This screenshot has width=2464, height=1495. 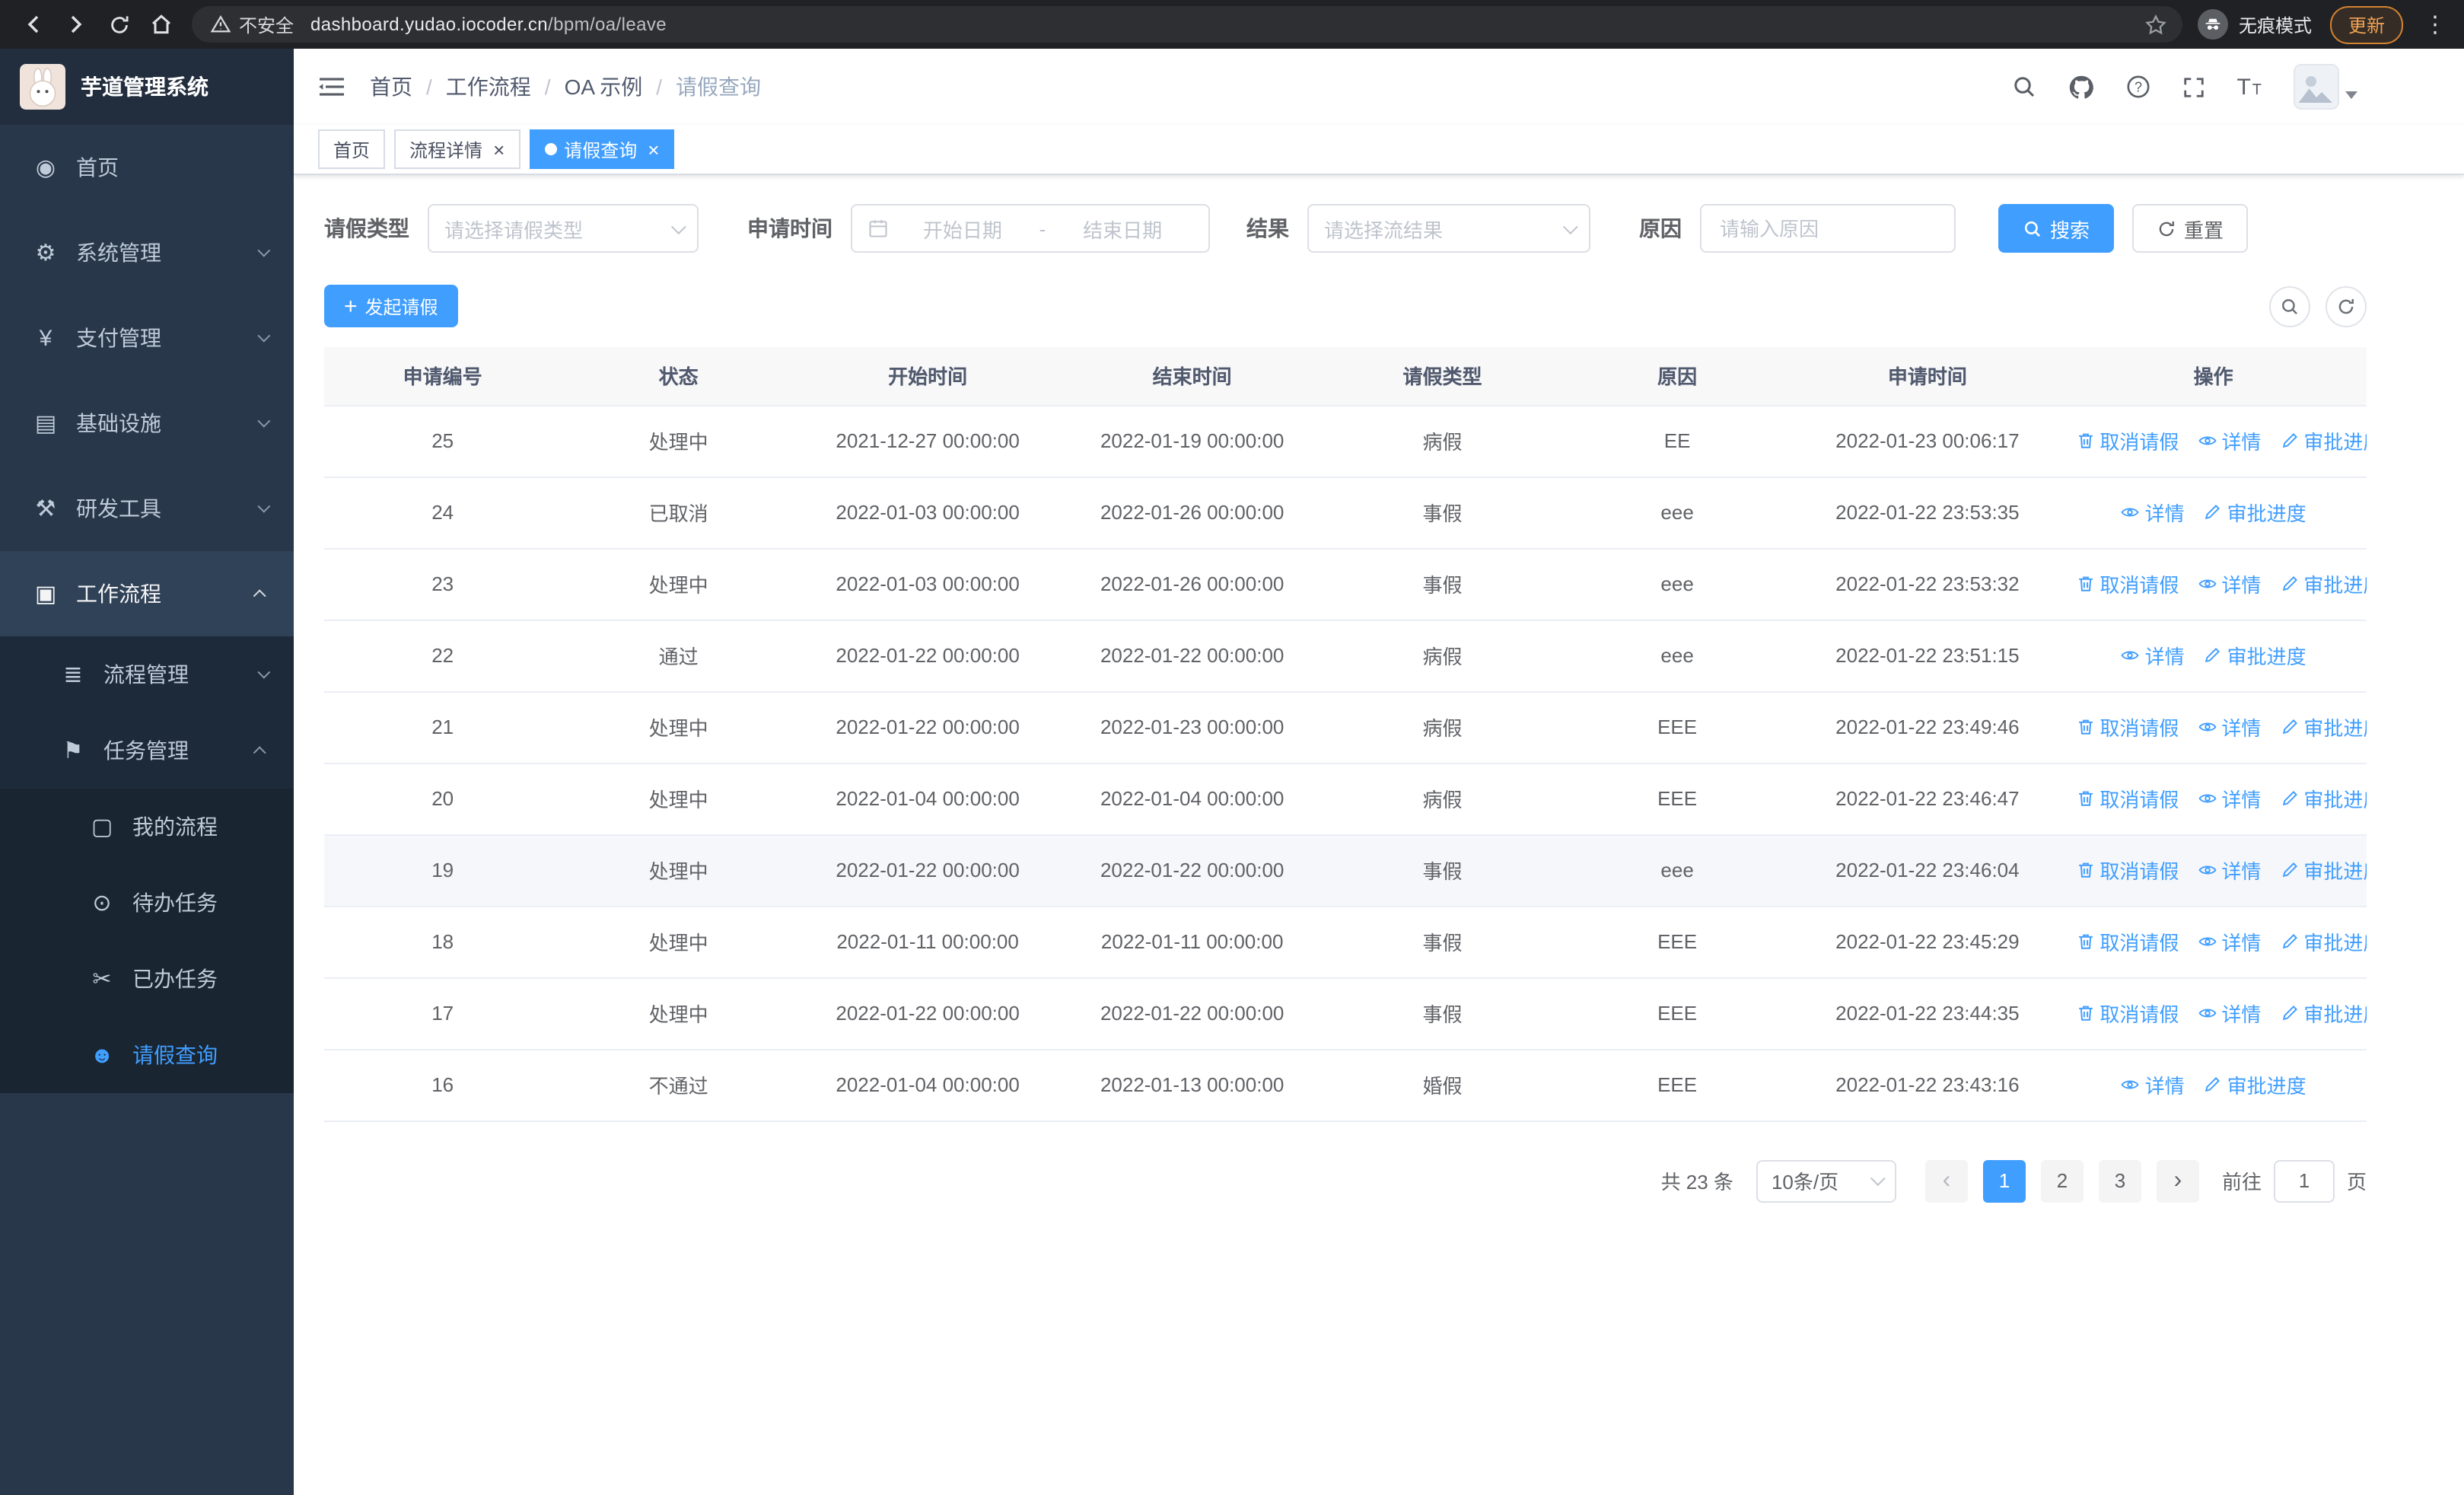 I want to click on github-icon, so click(x=2080, y=87).